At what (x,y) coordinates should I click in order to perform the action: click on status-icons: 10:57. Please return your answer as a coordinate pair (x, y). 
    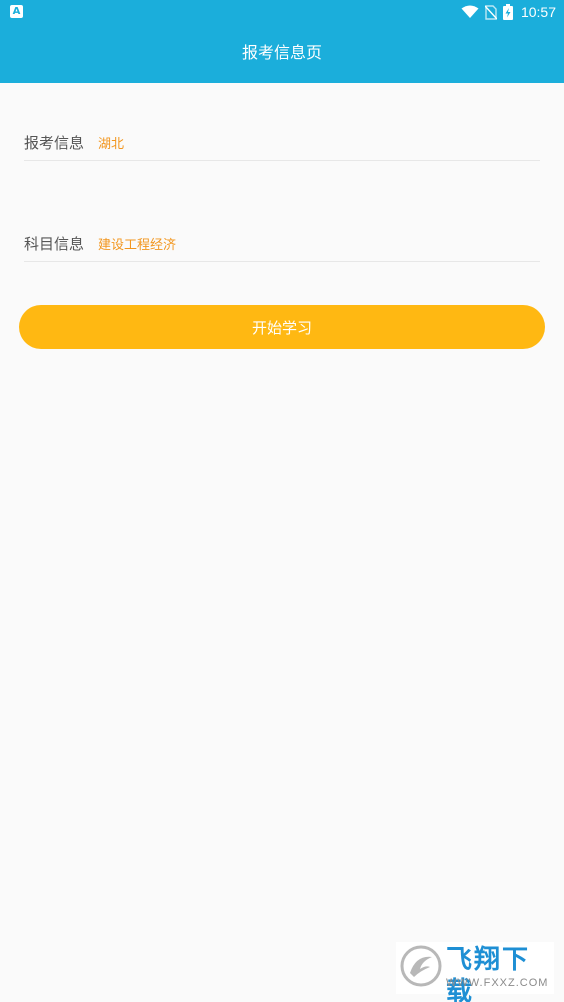
    Looking at the image, I should click on (508, 12).